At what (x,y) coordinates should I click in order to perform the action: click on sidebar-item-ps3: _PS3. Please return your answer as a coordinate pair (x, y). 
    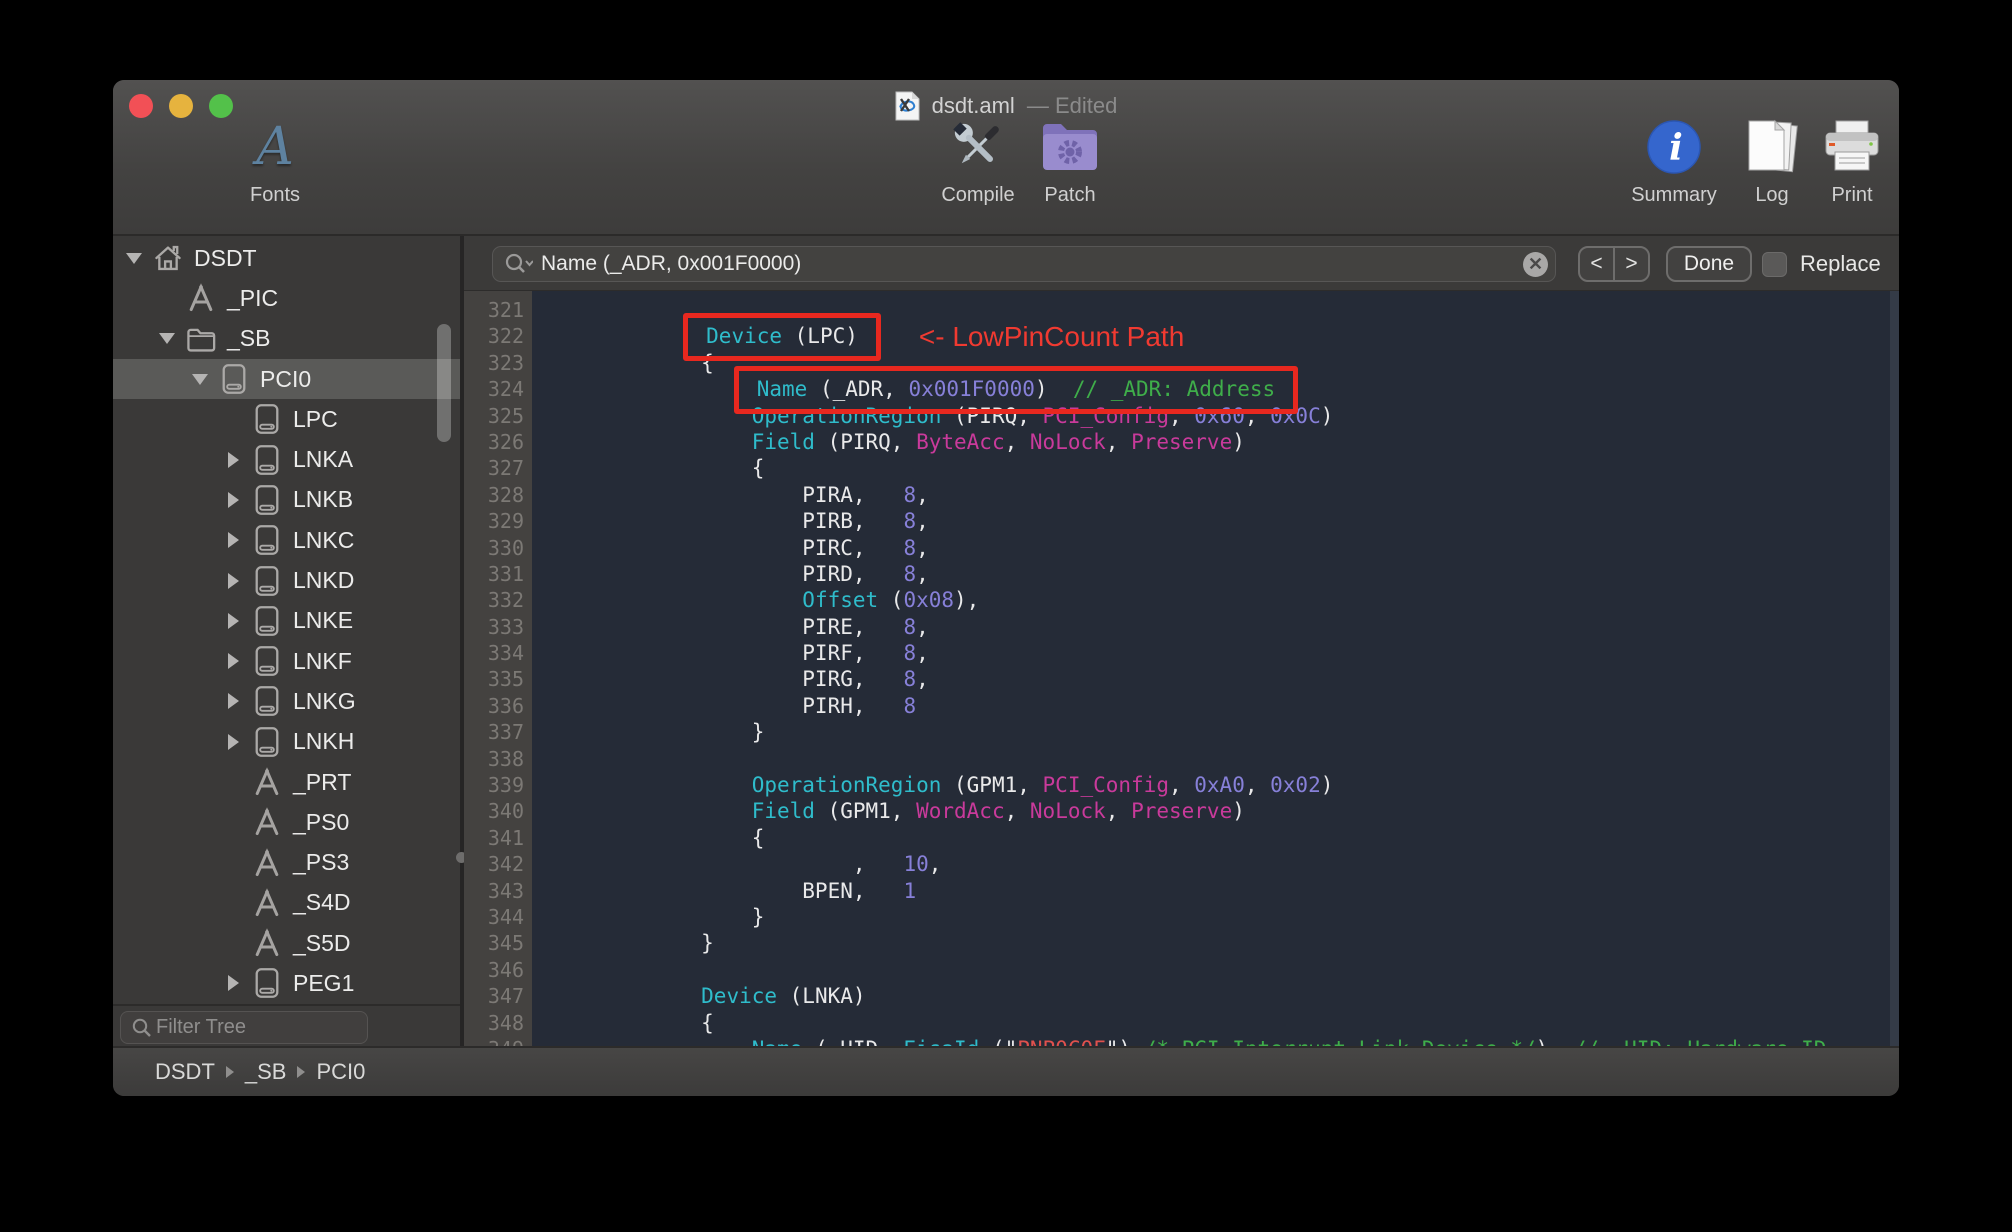
    Looking at the image, I should click on (286, 862).